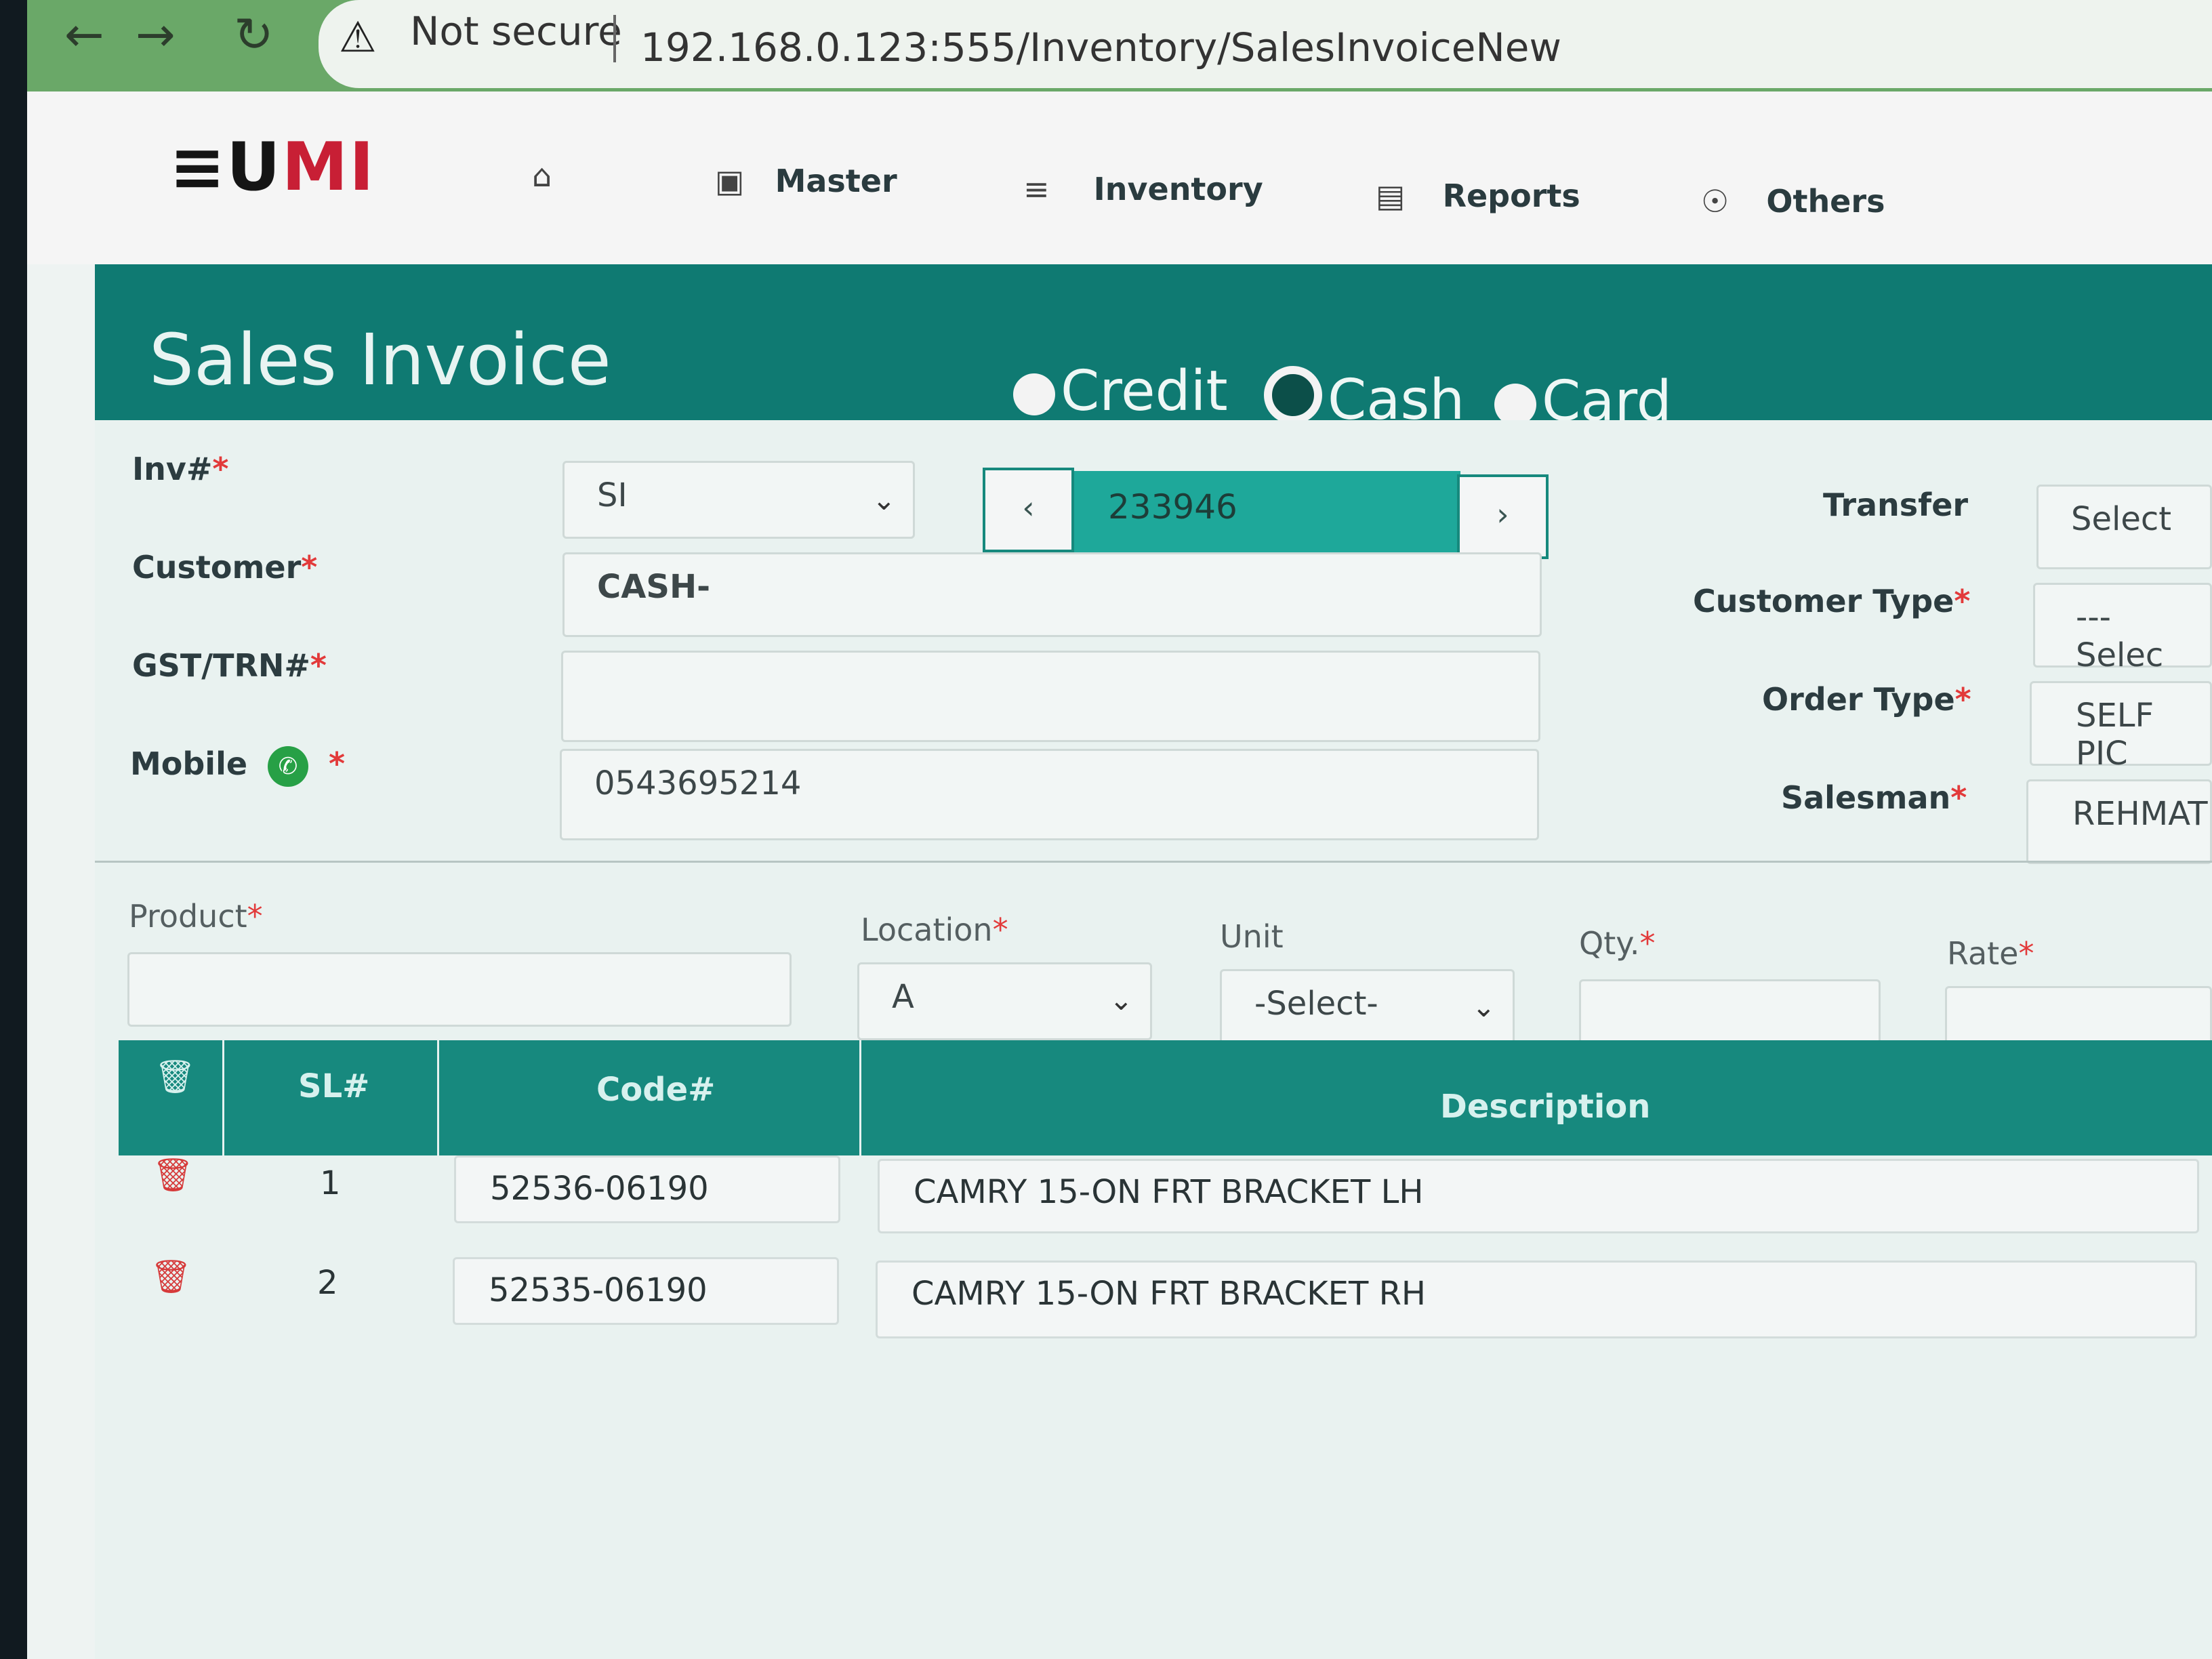 The image size is (2212, 1659). I want to click on row-sl: 2, so click(327, 1283).